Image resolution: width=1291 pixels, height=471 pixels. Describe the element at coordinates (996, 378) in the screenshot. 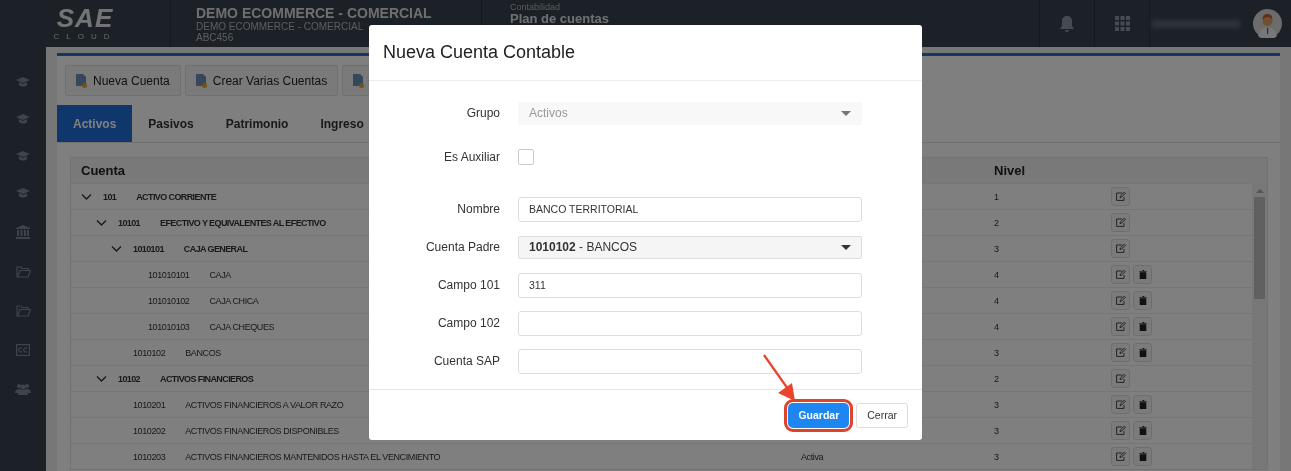

I see `level-text: 2` at that location.